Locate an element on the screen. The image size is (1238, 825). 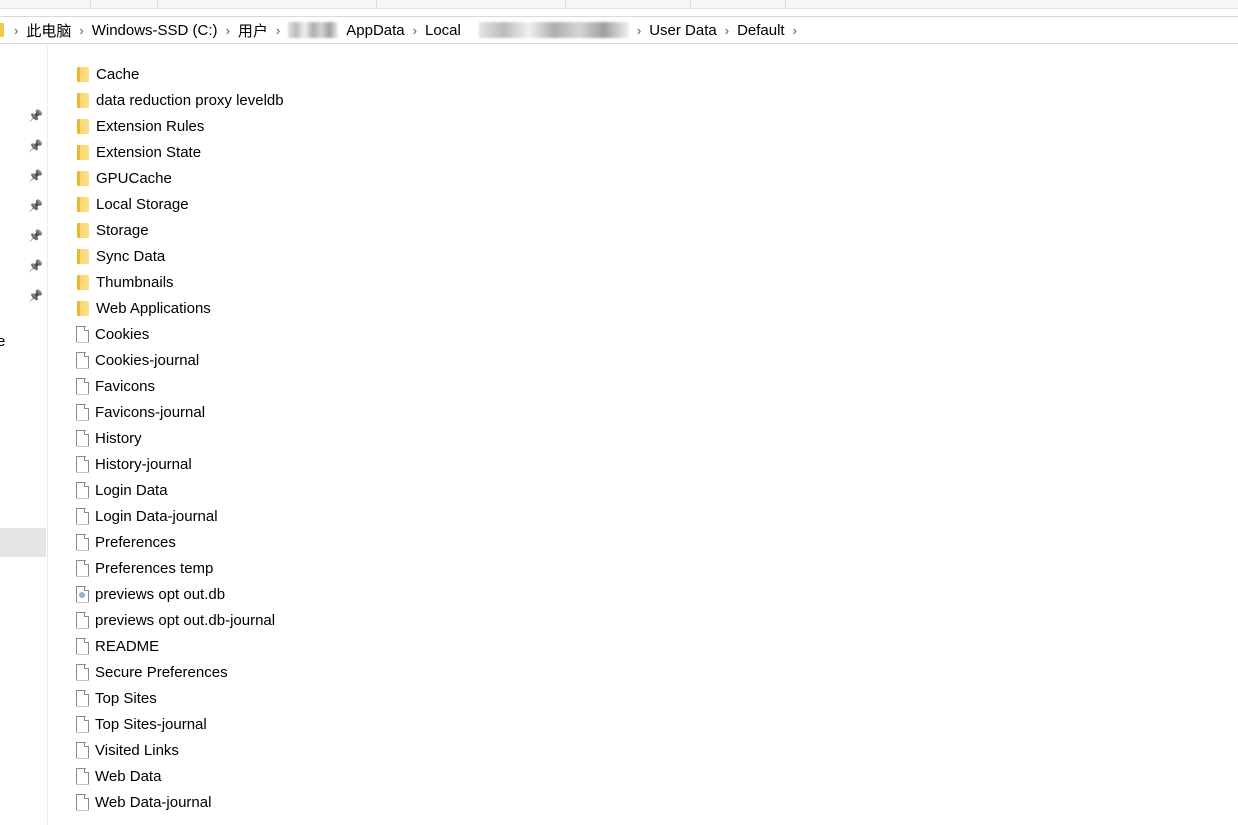
list-item: data reduction proxy leveldb is located at coordinates (180, 100).